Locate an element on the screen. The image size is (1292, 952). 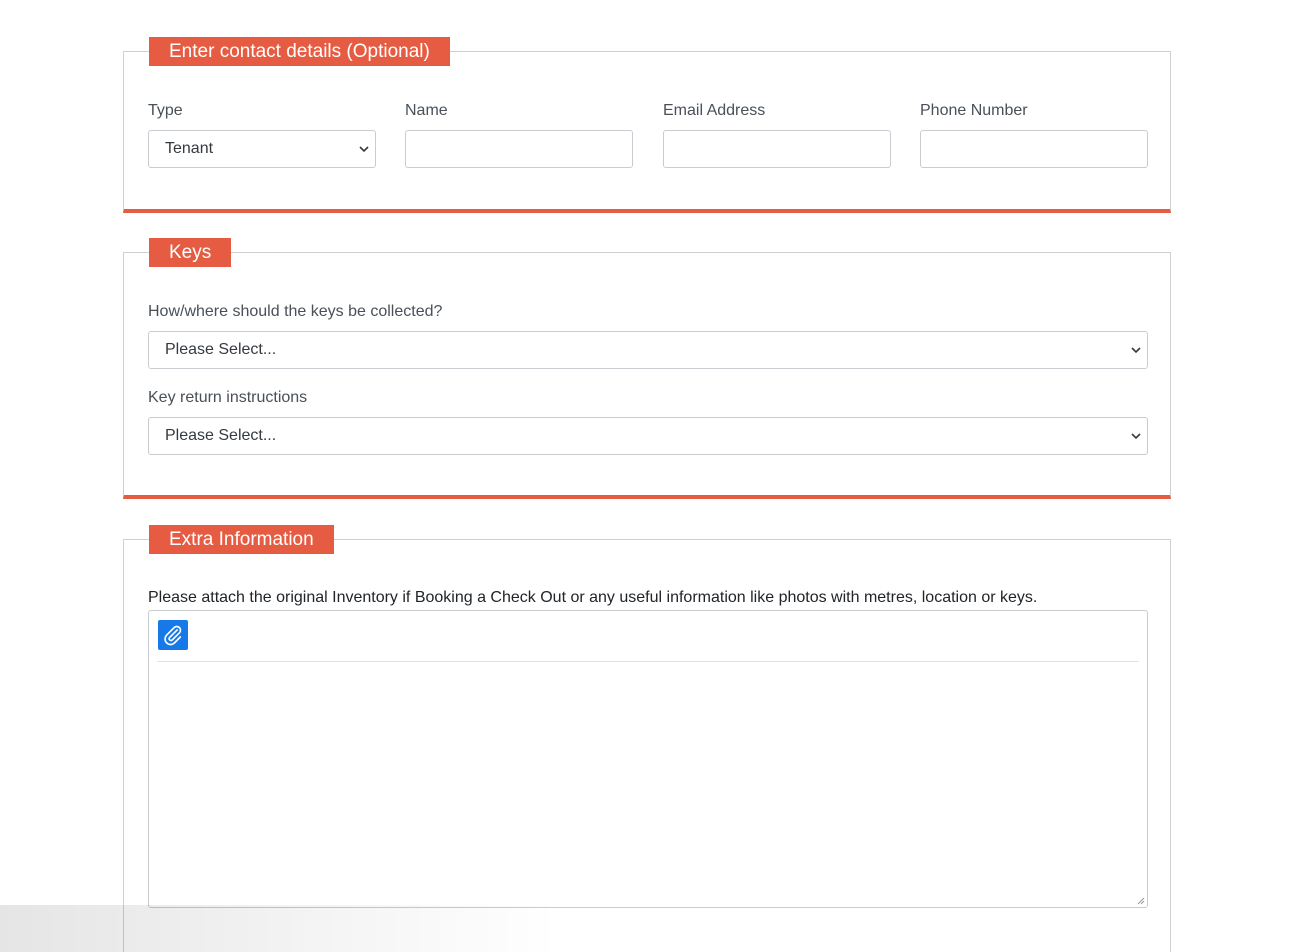
keys-collect-label: How/where should the keys be collected? is located at coordinates (295, 311).